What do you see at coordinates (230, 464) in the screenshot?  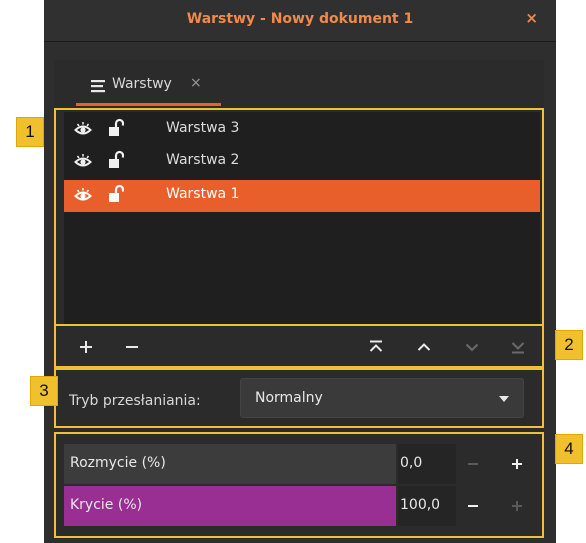 I see `blur-slider: Rozmycie (%)` at bounding box center [230, 464].